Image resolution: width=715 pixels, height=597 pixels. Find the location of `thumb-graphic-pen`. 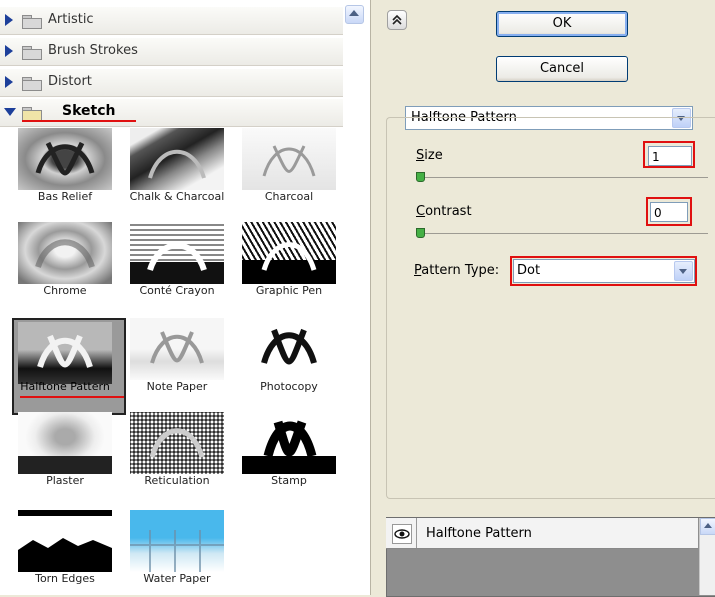

thumb-graphic-pen is located at coordinates (289, 253).